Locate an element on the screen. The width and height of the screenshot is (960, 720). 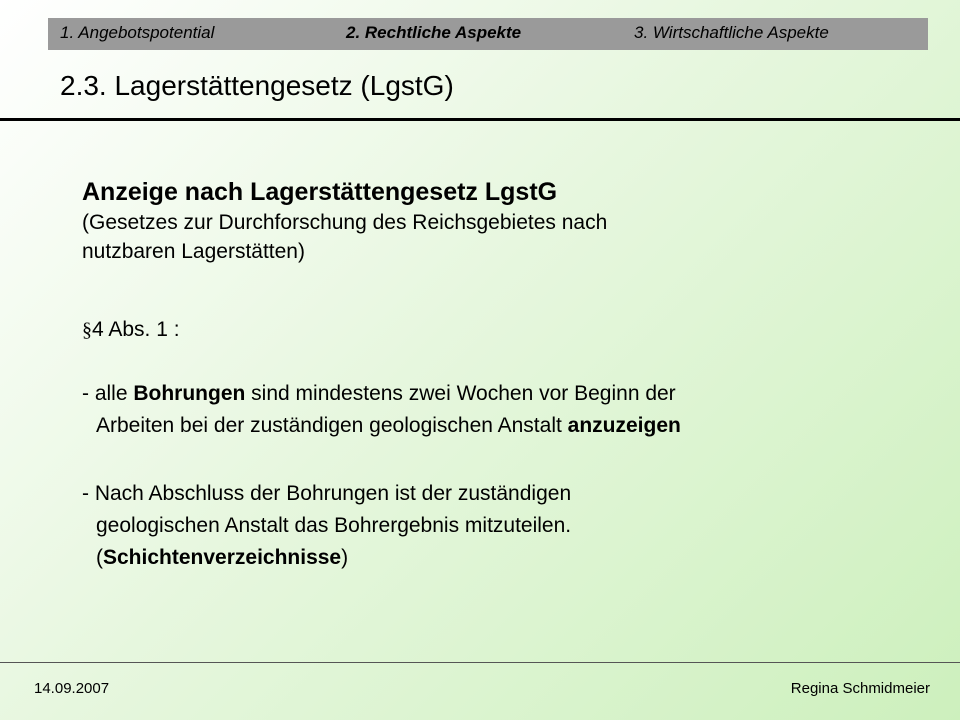
heading-subline-2: nutzbaren Lagerstätten) is located at coordinates (193, 251).